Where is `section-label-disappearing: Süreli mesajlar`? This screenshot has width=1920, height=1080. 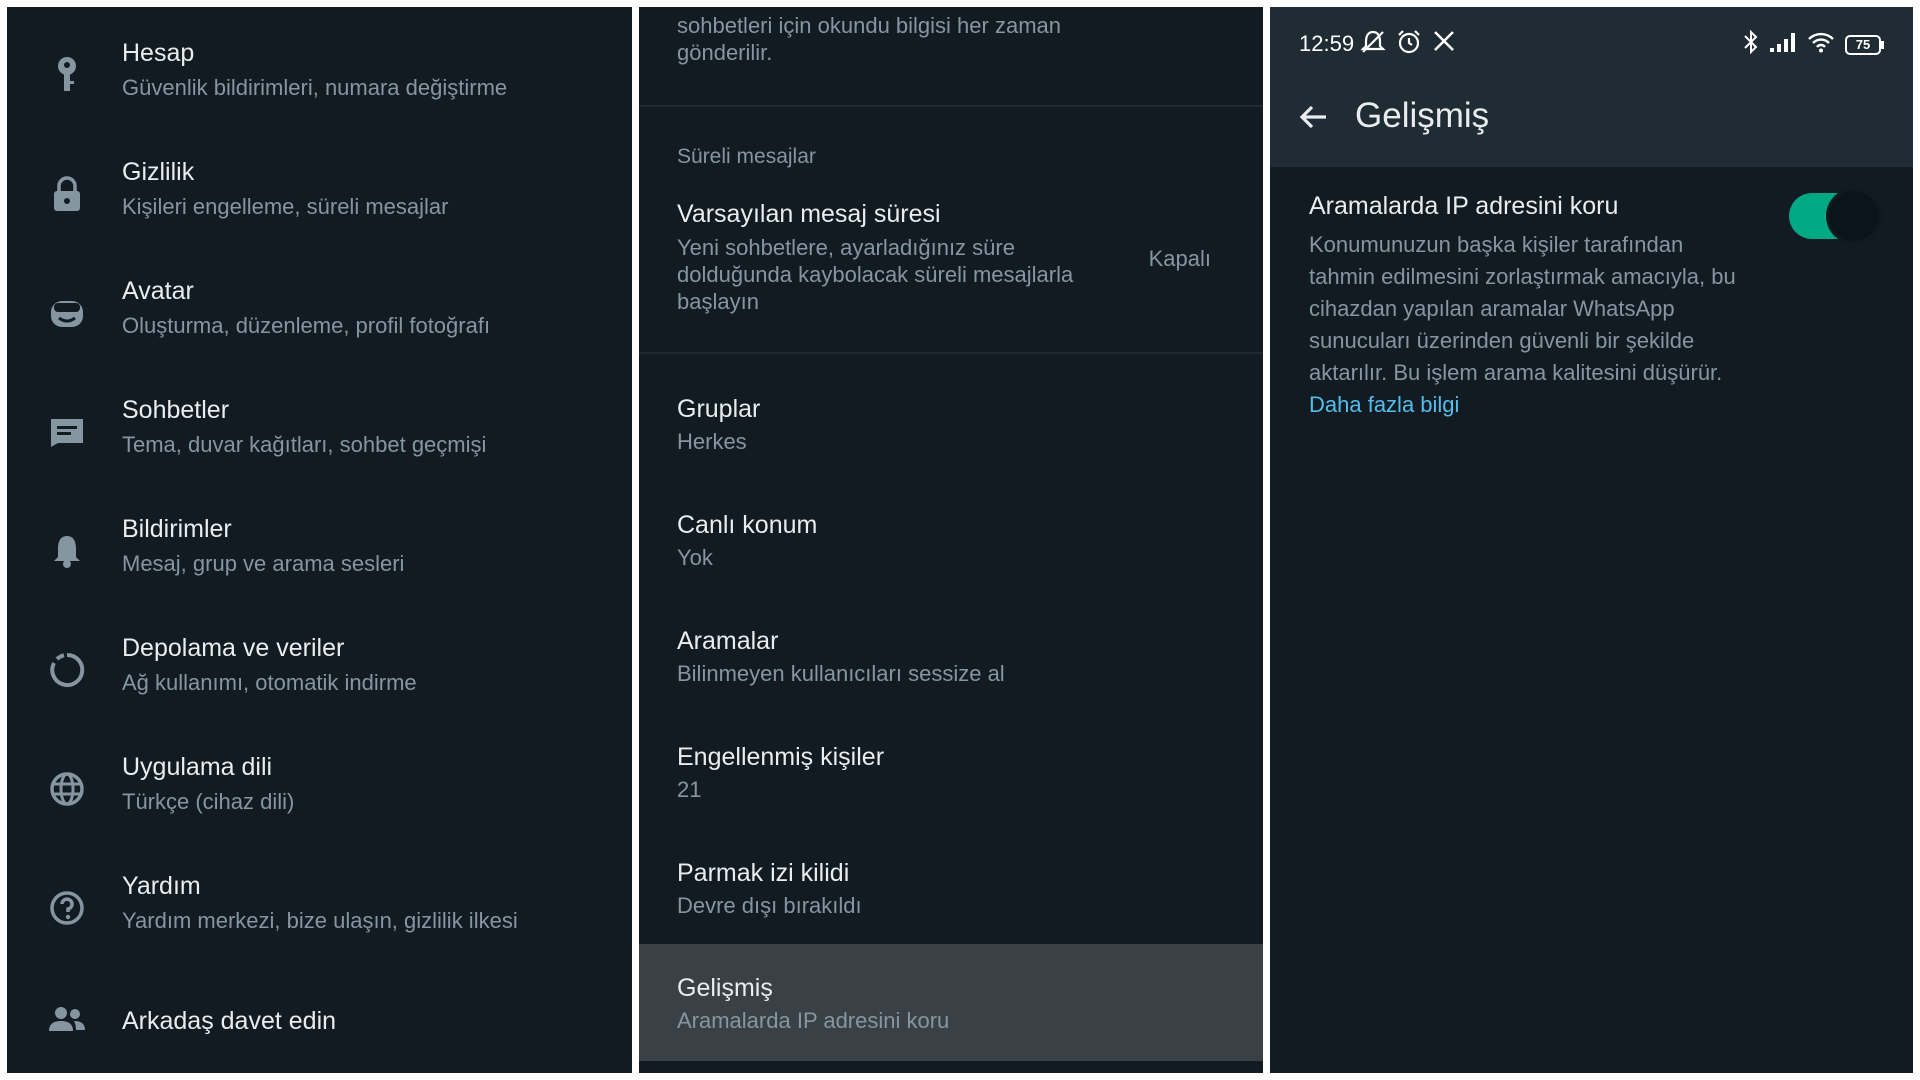 section-label-disappearing: Süreli mesajlar is located at coordinates (746, 156).